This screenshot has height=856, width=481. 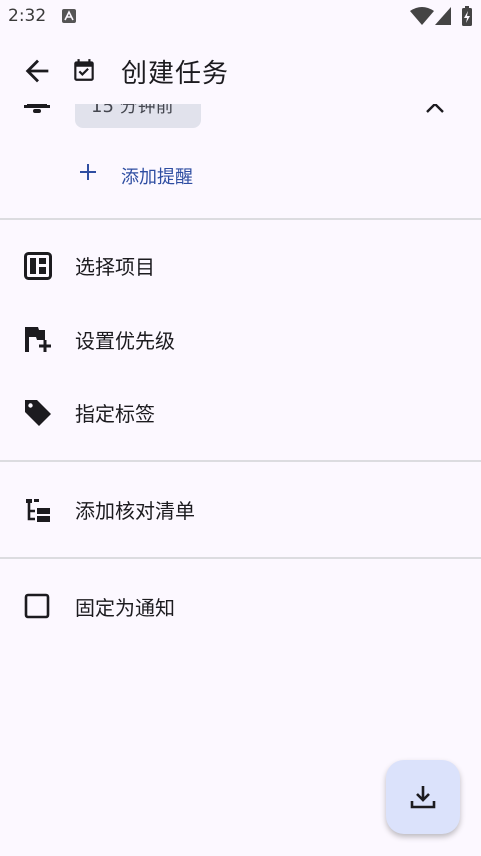 I want to click on status-bar: 2:32, so click(x=240, y=17).